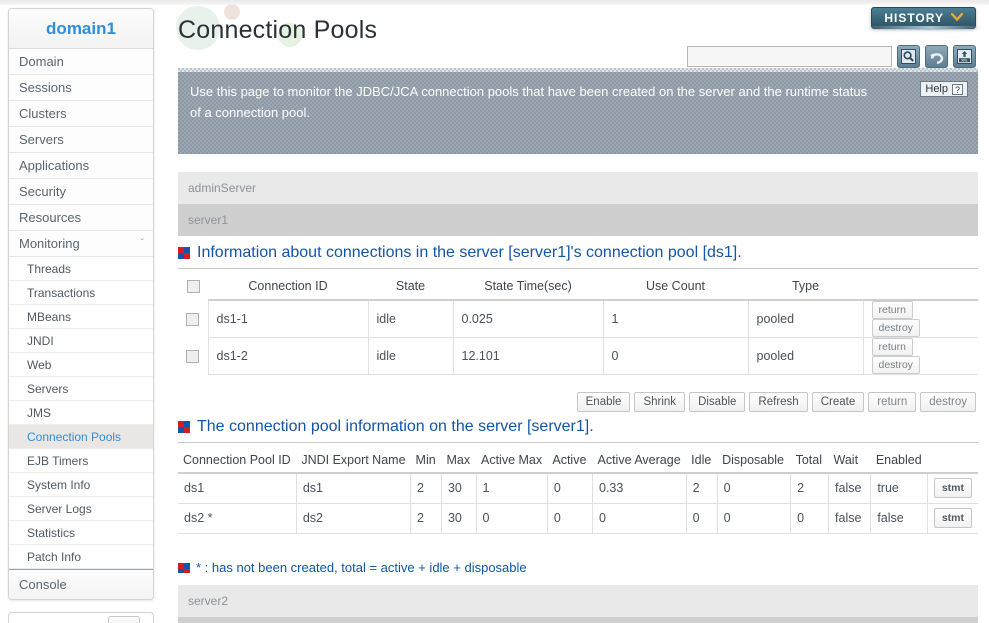 The width and height of the screenshot is (989, 623). What do you see at coordinates (578, 220) in the screenshot?
I see `server-section-server1: server1` at bounding box center [578, 220].